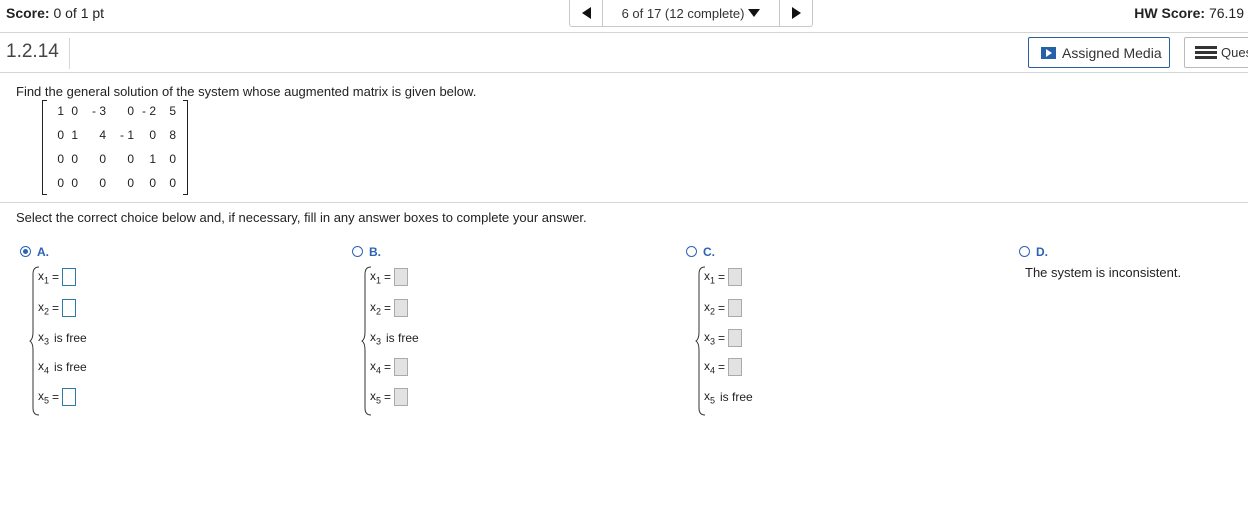 This screenshot has width=1248, height=507. I want to click on question-selector: 6 of 17 (12 complete), so click(691, 13).